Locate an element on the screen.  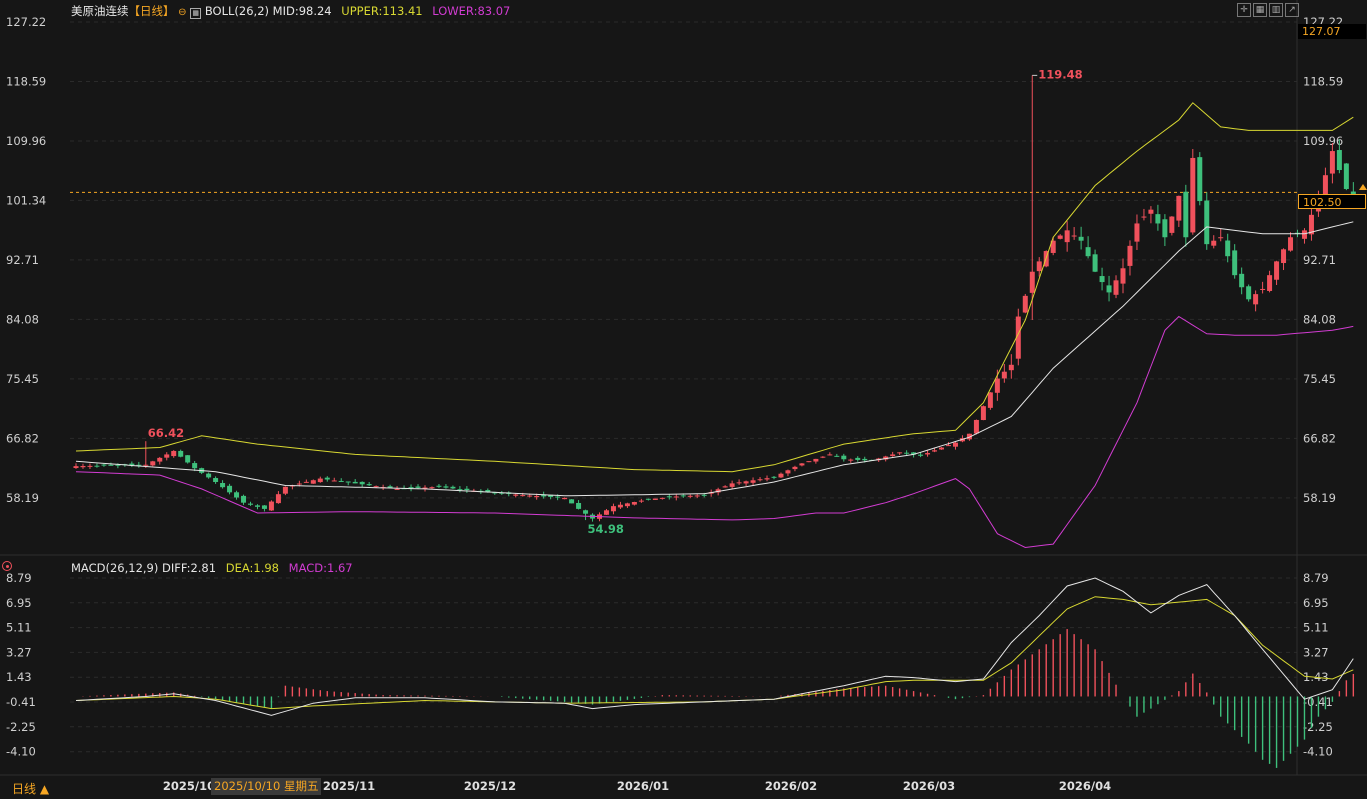
macd-tick-right: 3.27 is located at coordinates (1316, 652).